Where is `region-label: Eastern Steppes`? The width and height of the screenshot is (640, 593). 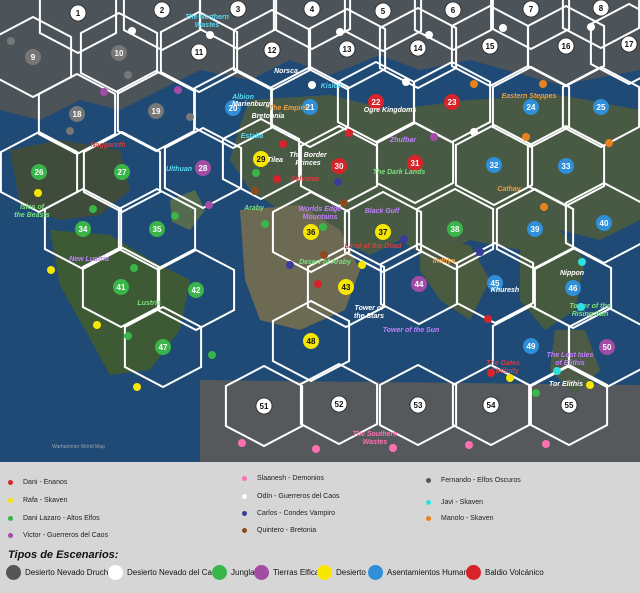
region-label: Eastern Steppes is located at coordinates (529, 96).